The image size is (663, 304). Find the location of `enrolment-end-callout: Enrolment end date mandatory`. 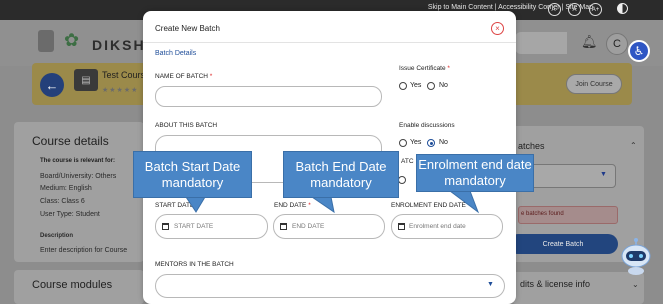

enrolment-end-callout: Enrolment end date mandatory is located at coordinates (475, 173).